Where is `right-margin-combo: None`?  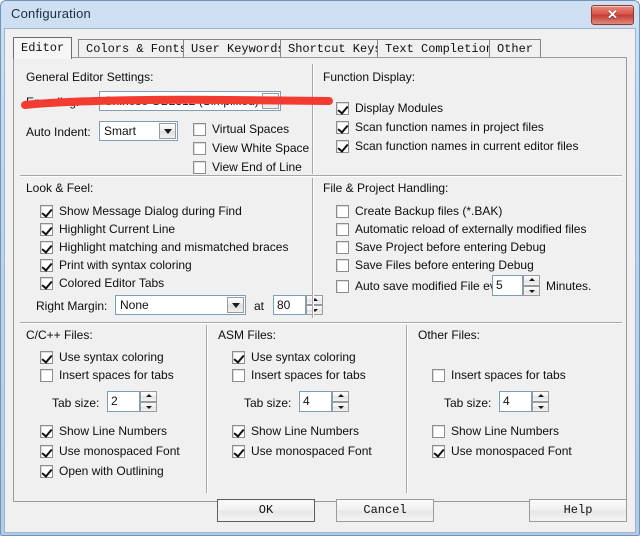
right-margin-combo: None is located at coordinates (180, 305).